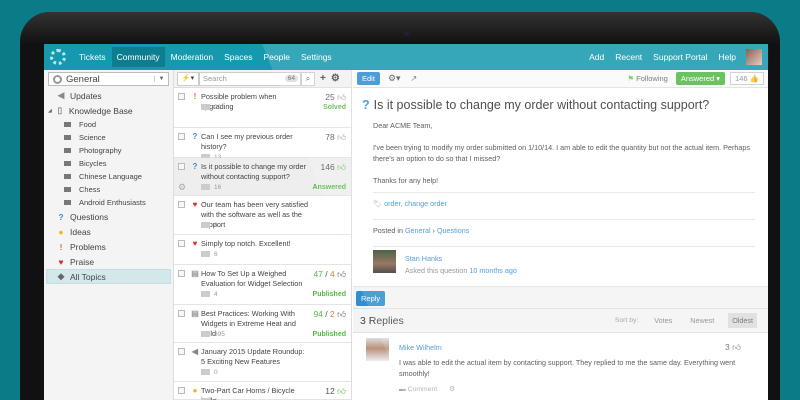 This screenshot has height=400, width=800. What do you see at coordinates (250, 78) in the screenshot?
I see `search-input: Search 64` at bounding box center [250, 78].